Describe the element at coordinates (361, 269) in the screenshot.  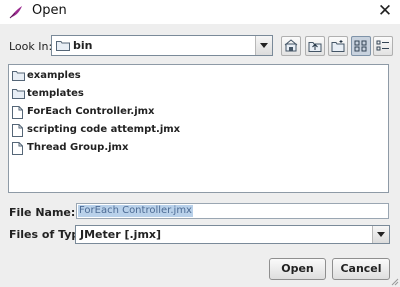
I see `cancel-button: Cancel` at that location.